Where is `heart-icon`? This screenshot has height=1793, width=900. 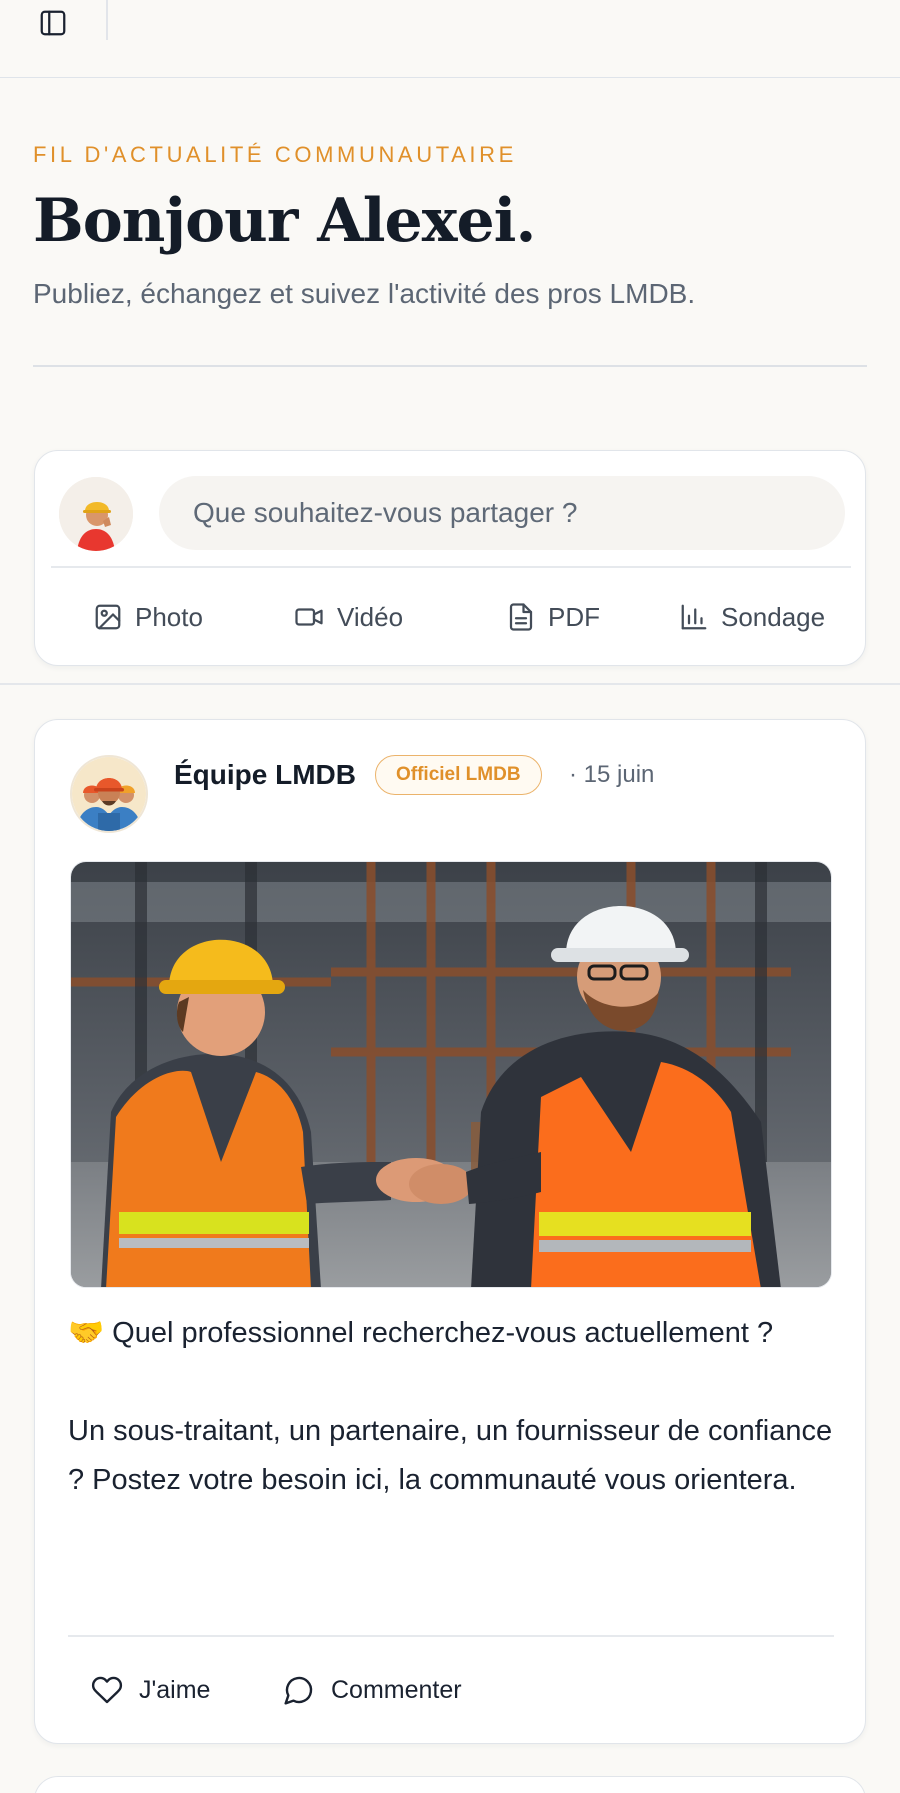 heart-icon is located at coordinates (107, 1690).